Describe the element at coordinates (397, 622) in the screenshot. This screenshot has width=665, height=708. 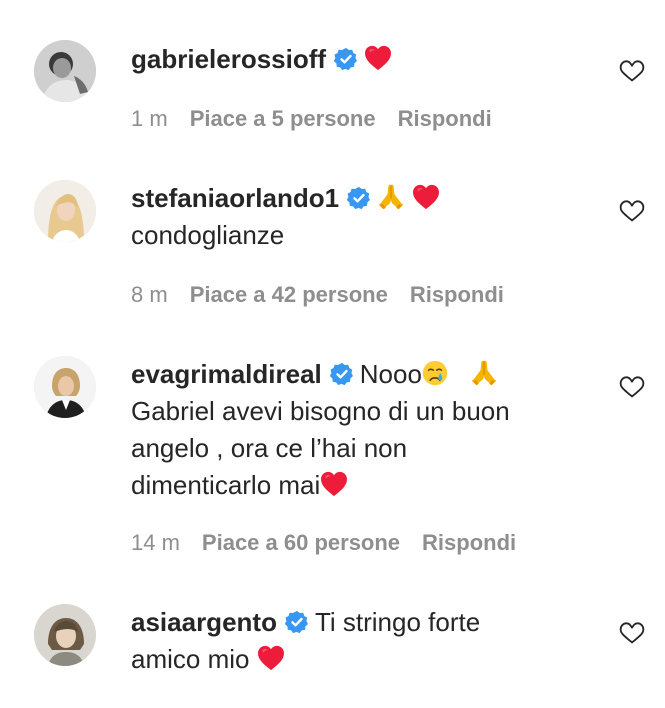
I see `comment-text: Ti stringo forte` at that location.